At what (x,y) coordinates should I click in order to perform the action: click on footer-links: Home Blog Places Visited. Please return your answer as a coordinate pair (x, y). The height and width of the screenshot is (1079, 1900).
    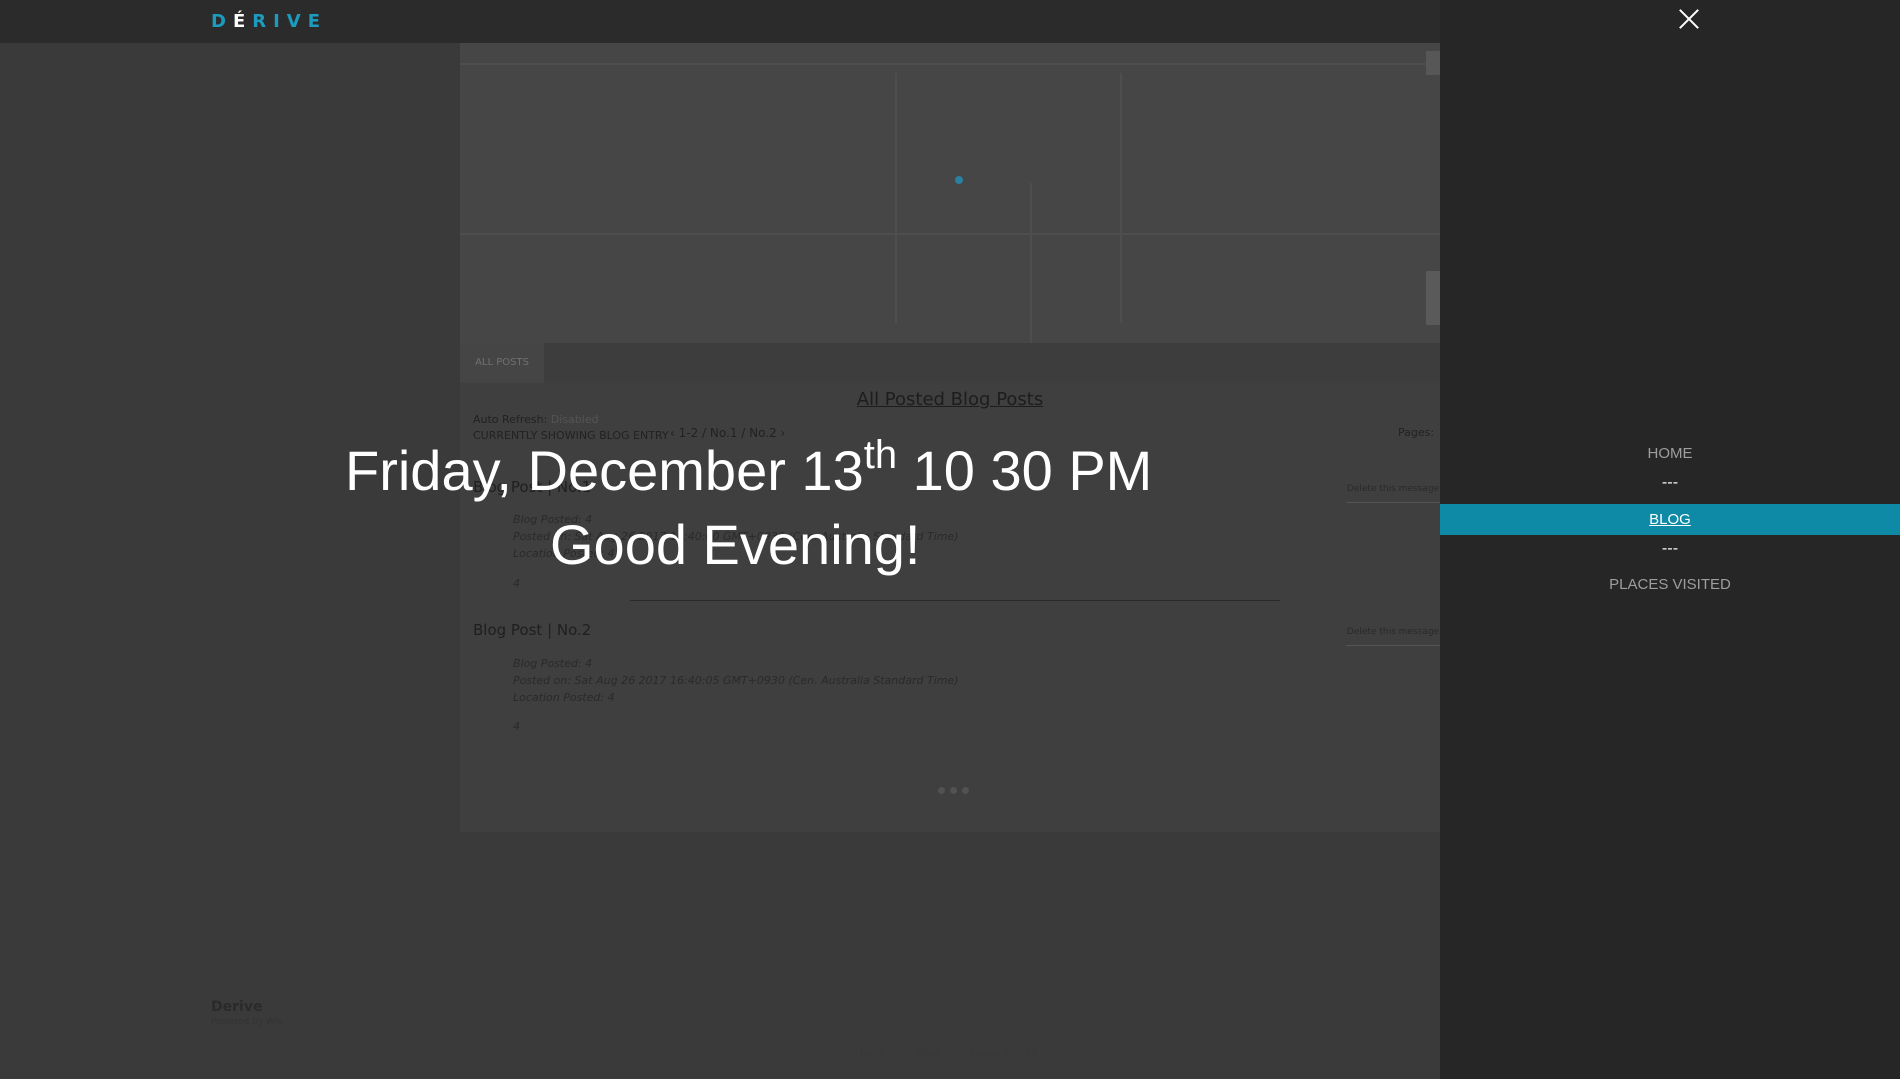
    Looking at the image, I should click on (960, 1053).